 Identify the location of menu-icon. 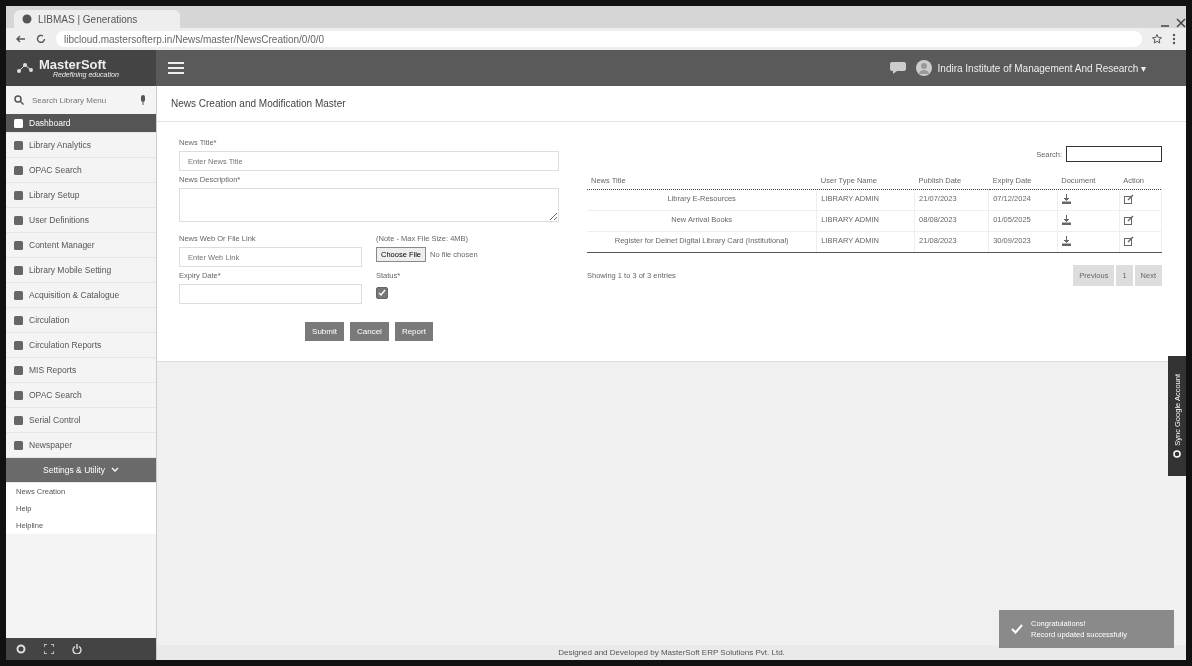
(176, 68).